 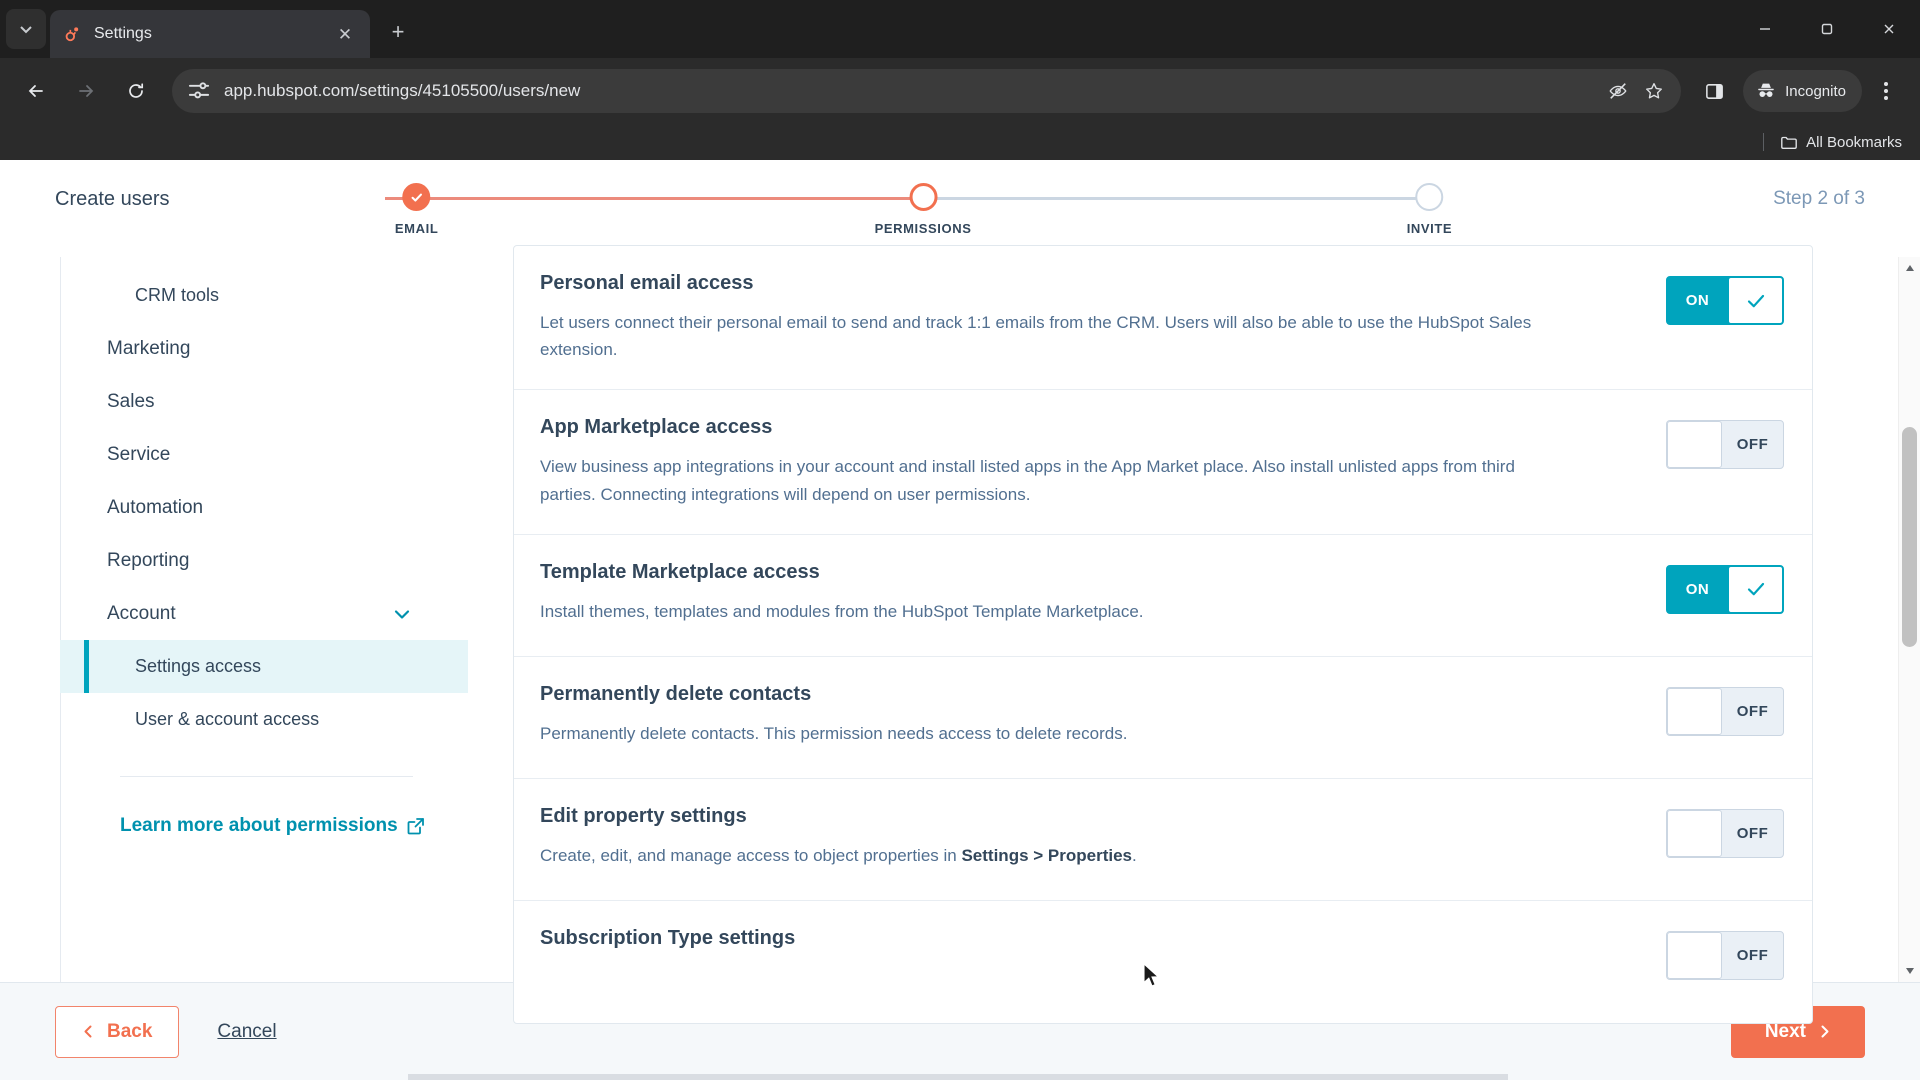 I want to click on minimize-button, so click(x=1765, y=29).